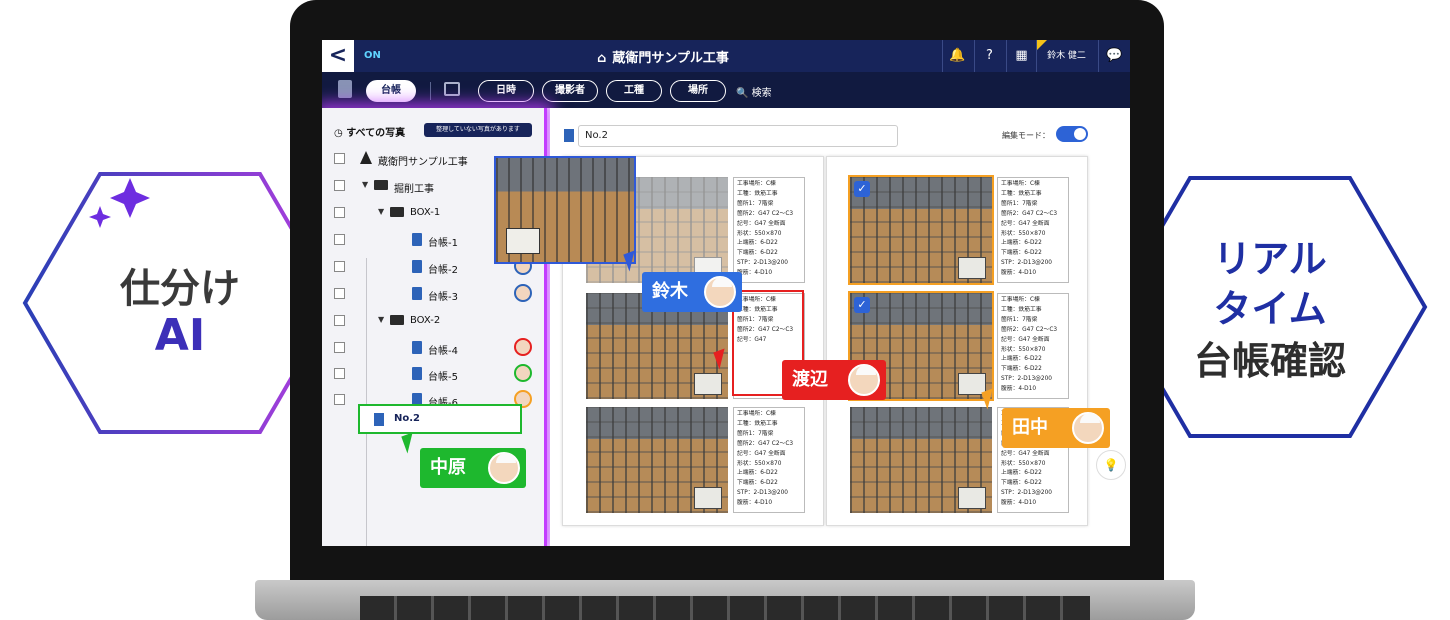 This screenshot has width=1450, height=620. What do you see at coordinates (391, 91) in the screenshot?
I see `tab-ledger: 台帳` at bounding box center [391, 91].